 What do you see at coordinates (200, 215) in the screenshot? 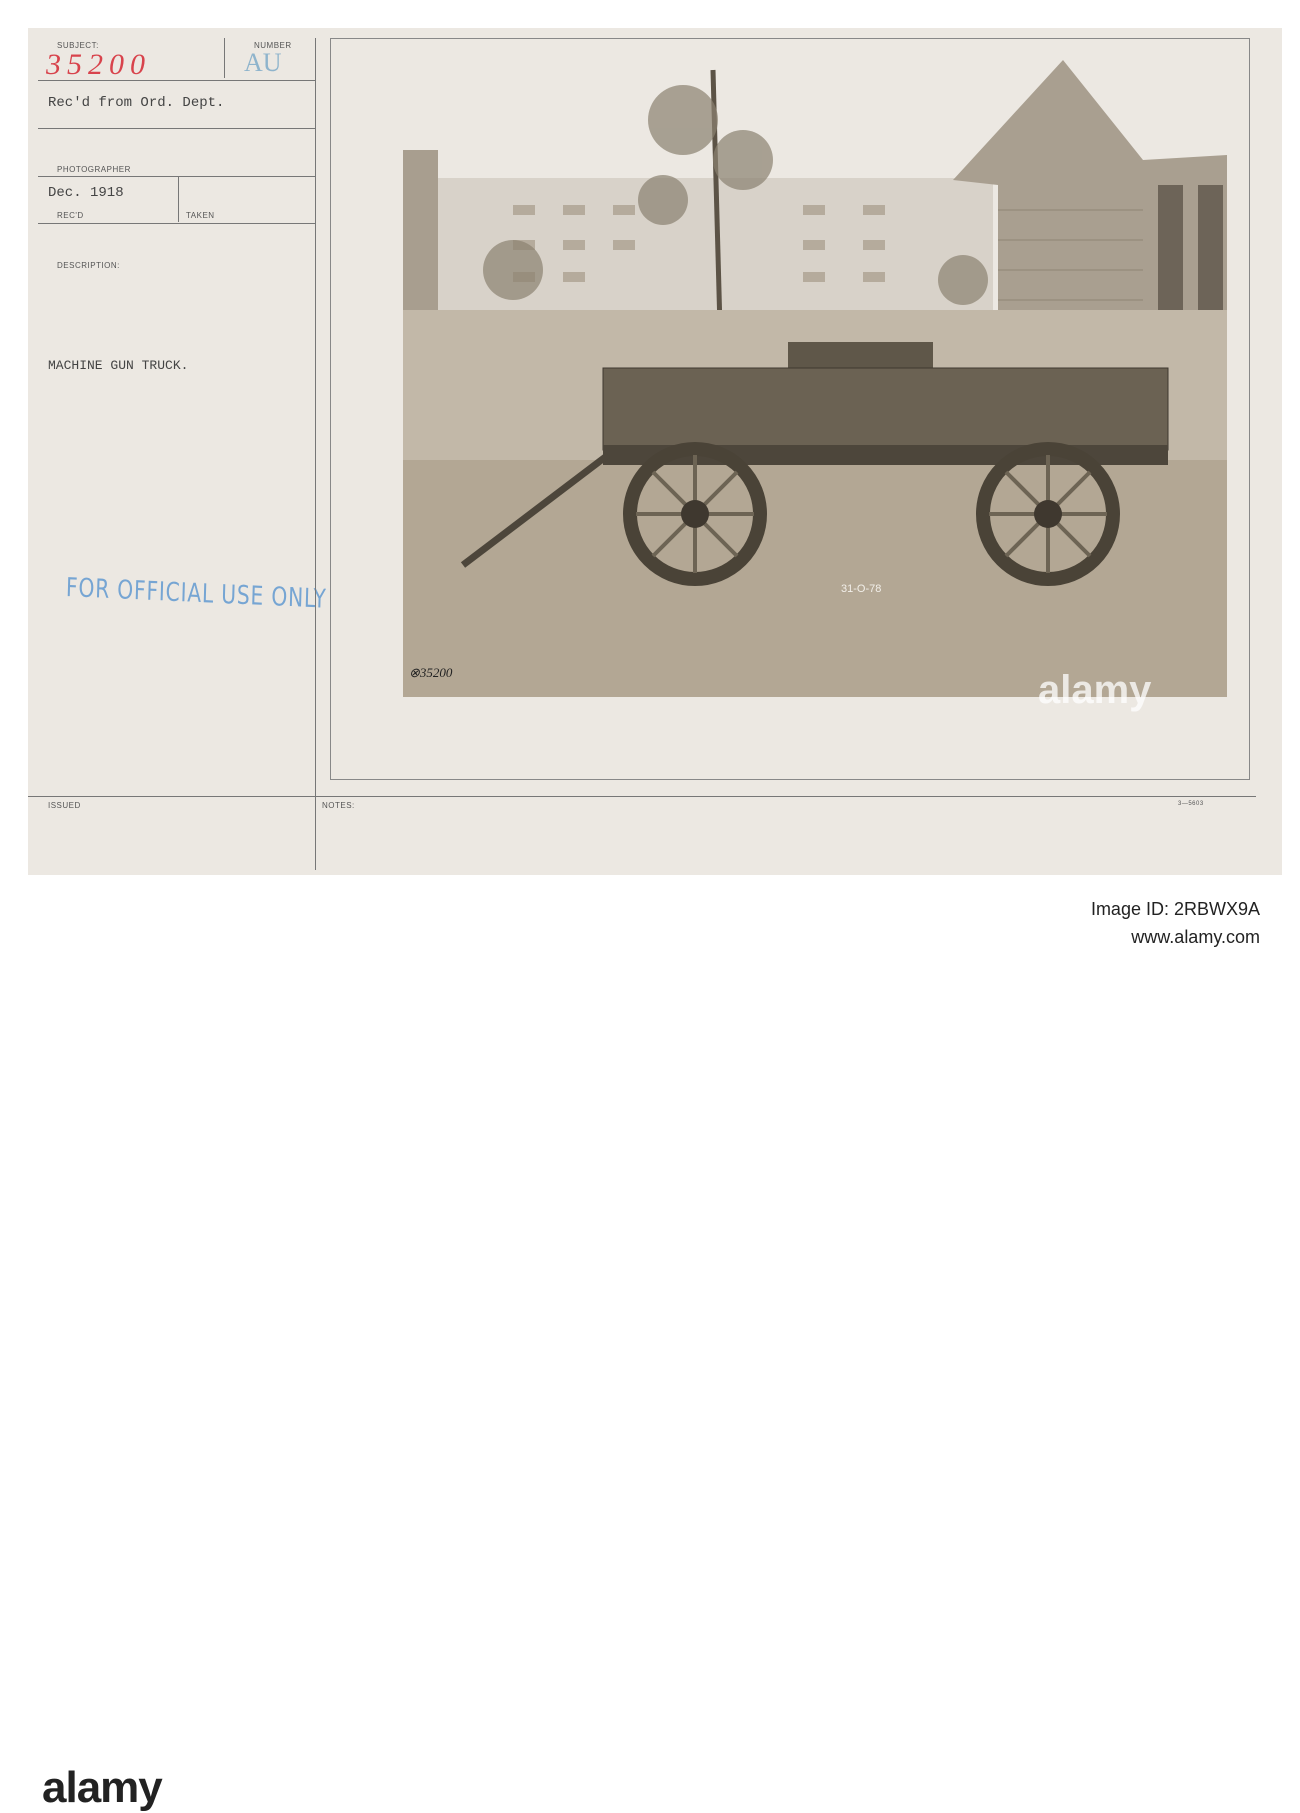
I see `taken-label: TAKEN` at bounding box center [200, 215].